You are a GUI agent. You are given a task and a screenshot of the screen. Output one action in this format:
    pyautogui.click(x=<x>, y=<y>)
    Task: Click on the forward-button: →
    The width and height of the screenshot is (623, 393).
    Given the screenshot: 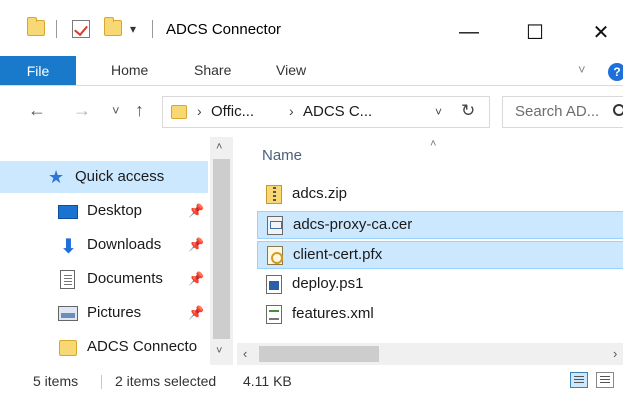 What is the action you would take?
    pyautogui.click(x=82, y=110)
    